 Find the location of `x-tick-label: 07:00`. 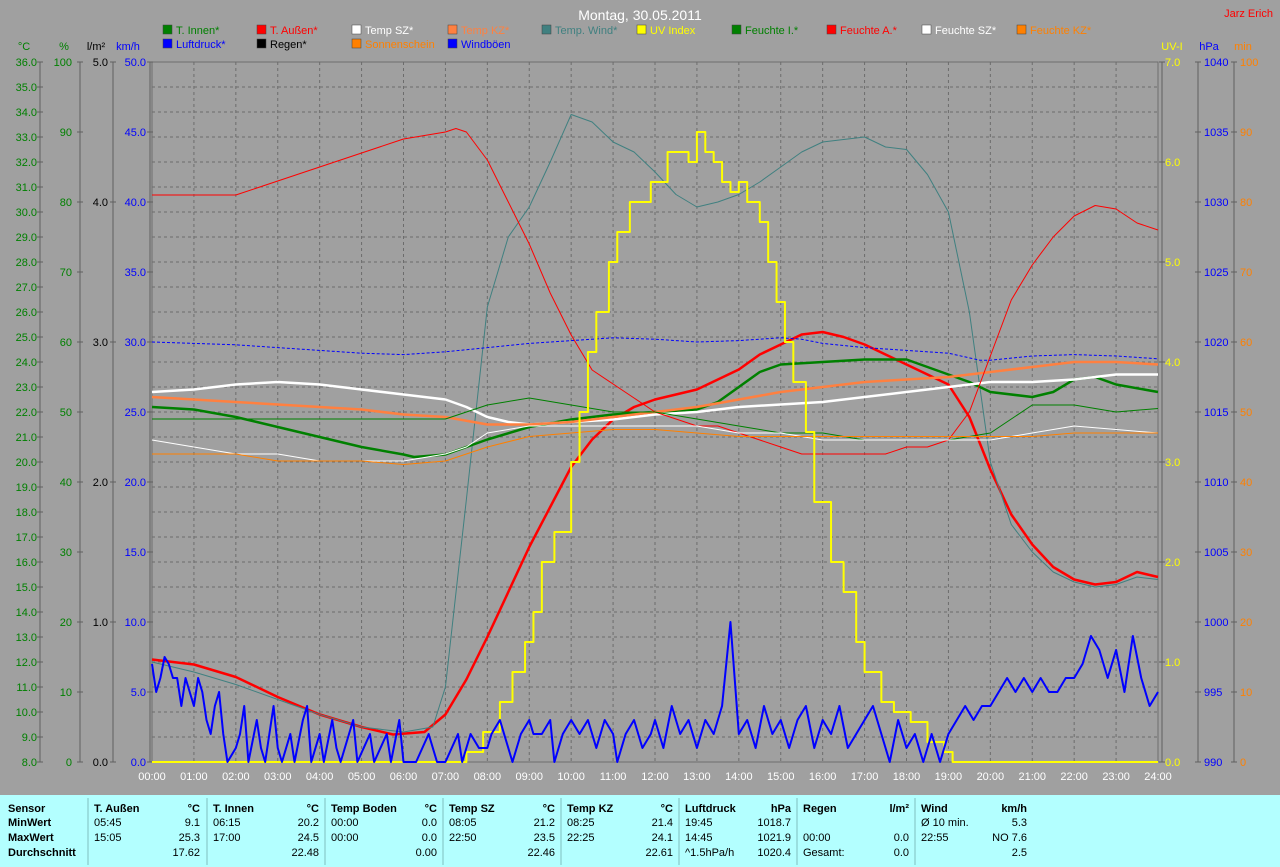

x-tick-label: 07:00 is located at coordinates (446, 777).